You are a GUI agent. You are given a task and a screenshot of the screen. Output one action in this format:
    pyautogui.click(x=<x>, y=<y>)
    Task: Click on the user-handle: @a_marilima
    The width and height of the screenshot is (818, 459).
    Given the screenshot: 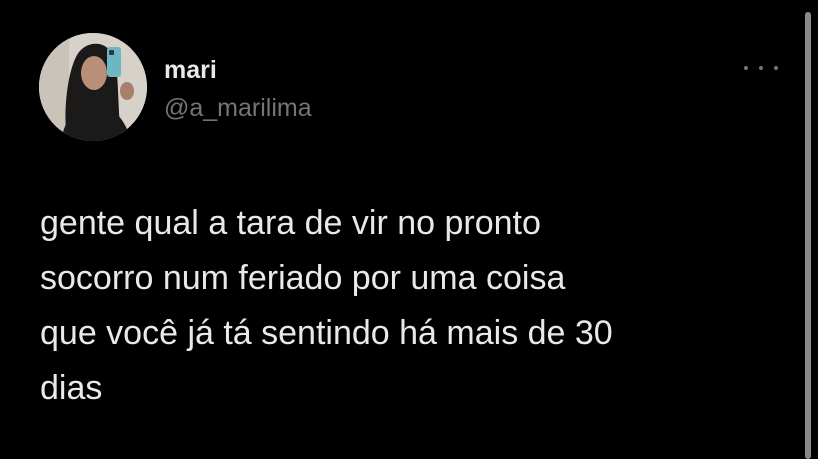 What is the action you would take?
    pyautogui.click(x=238, y=108)
    